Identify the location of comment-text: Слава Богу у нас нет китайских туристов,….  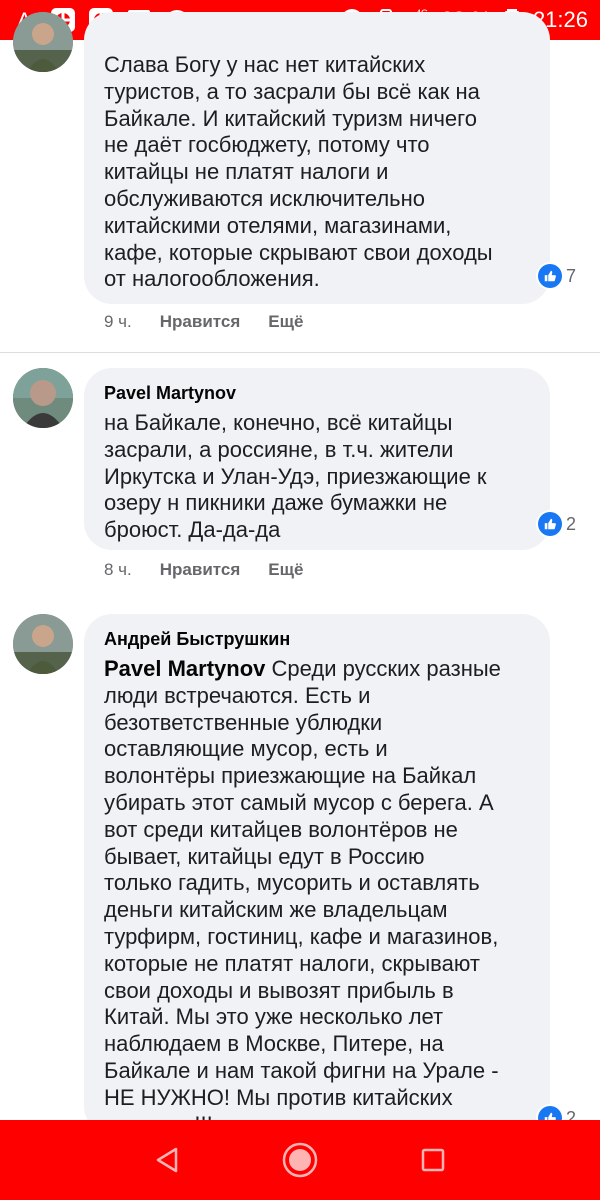
(298, 172).